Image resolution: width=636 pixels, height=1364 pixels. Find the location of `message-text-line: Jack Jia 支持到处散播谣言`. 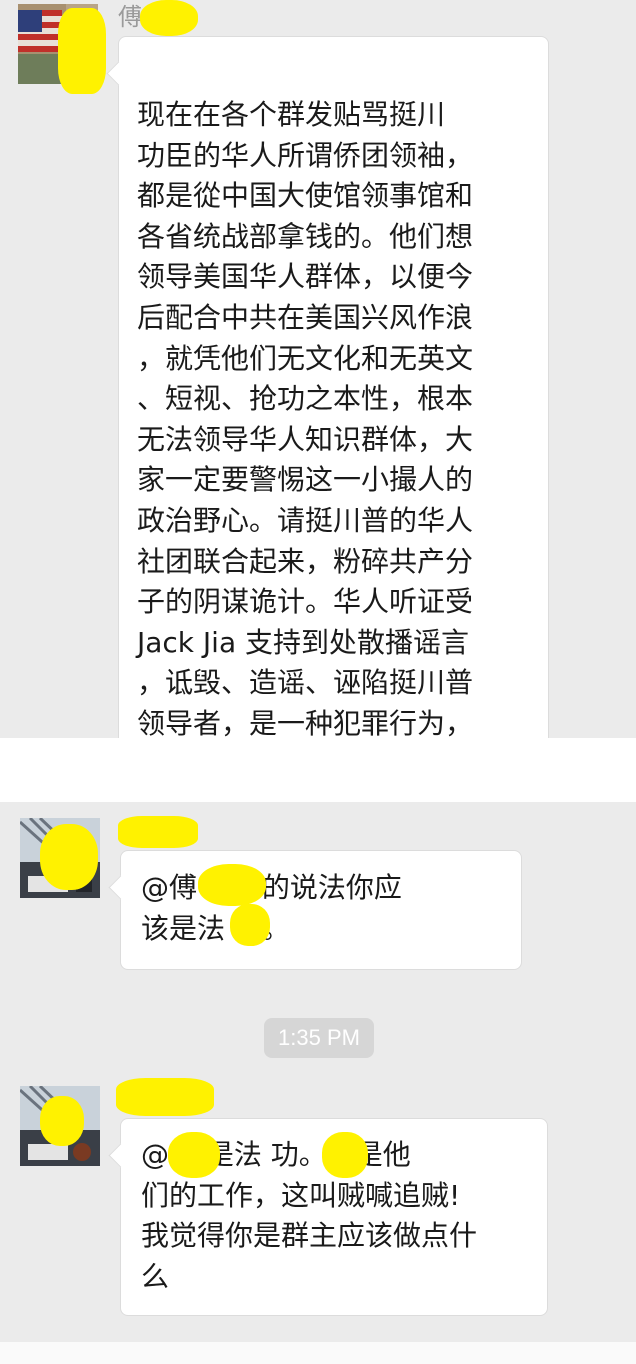

message-text-line: Jack Jia 支持到处散播谣言 is located at coordinates (303, 642).